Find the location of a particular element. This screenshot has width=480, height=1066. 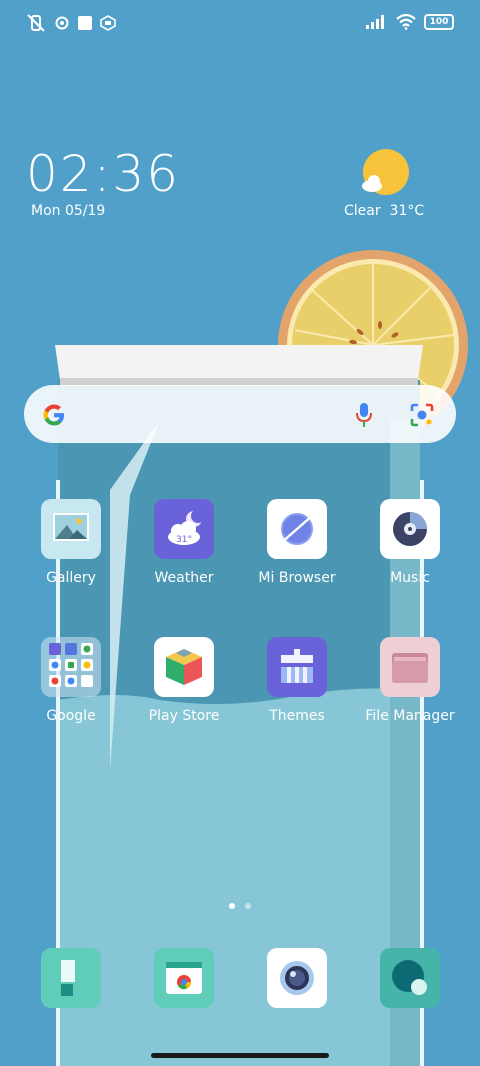

app-weather: 31° Weather is located at coordinates (184, 542).